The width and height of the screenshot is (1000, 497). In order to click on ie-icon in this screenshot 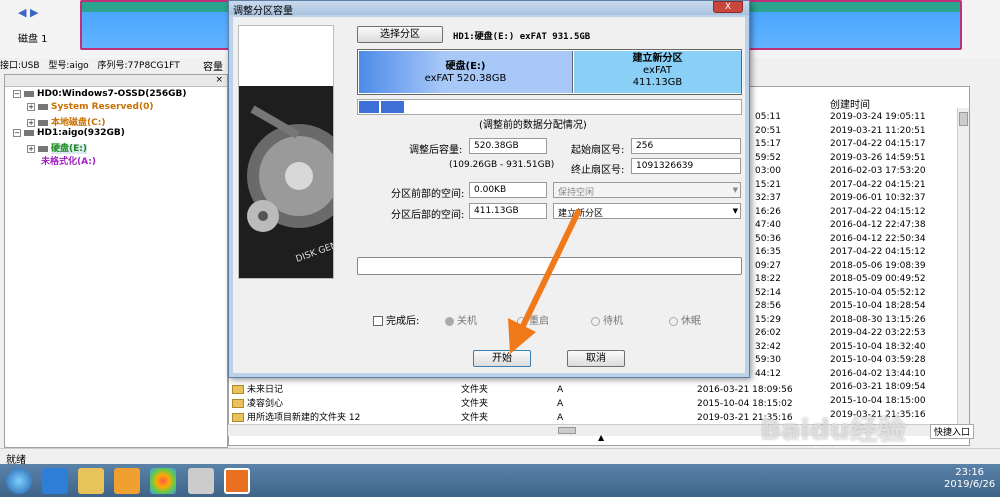, I will do `click(55, 481)`.